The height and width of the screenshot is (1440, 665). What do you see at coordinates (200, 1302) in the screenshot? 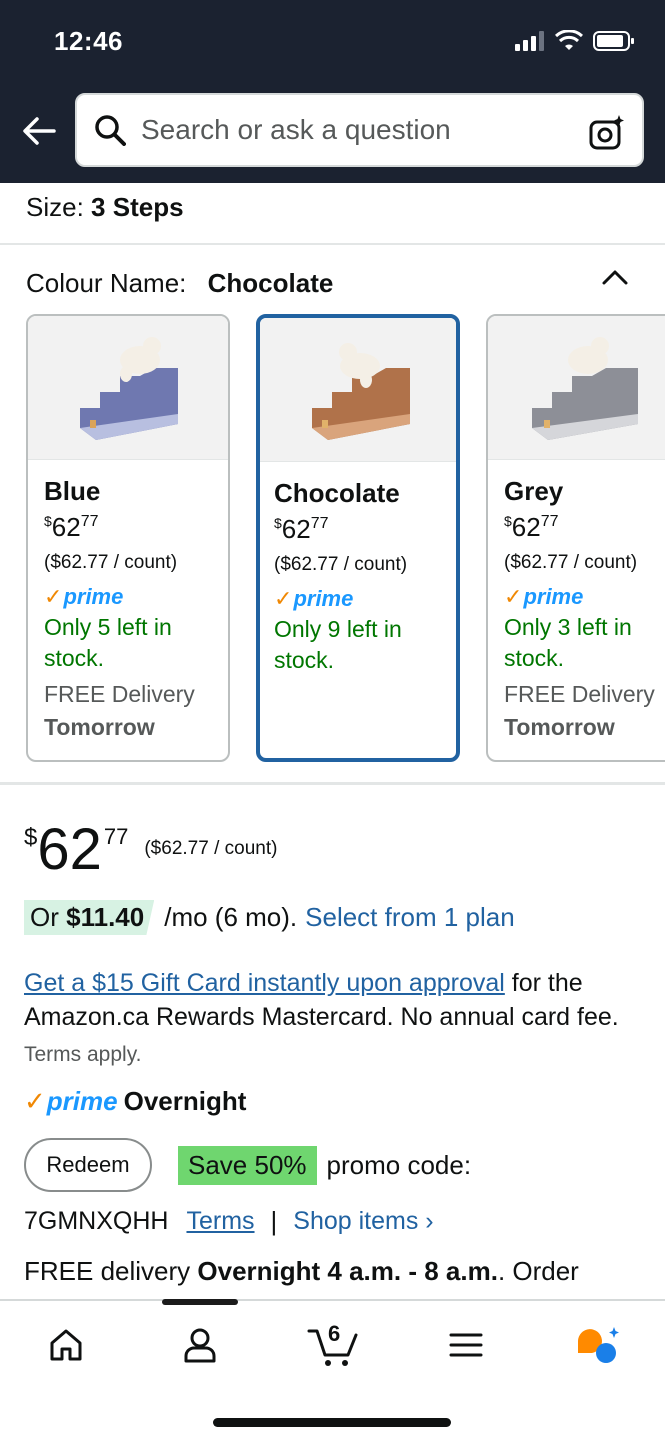
I see `nav-active-indicator` at bounding box center [200, 1302].